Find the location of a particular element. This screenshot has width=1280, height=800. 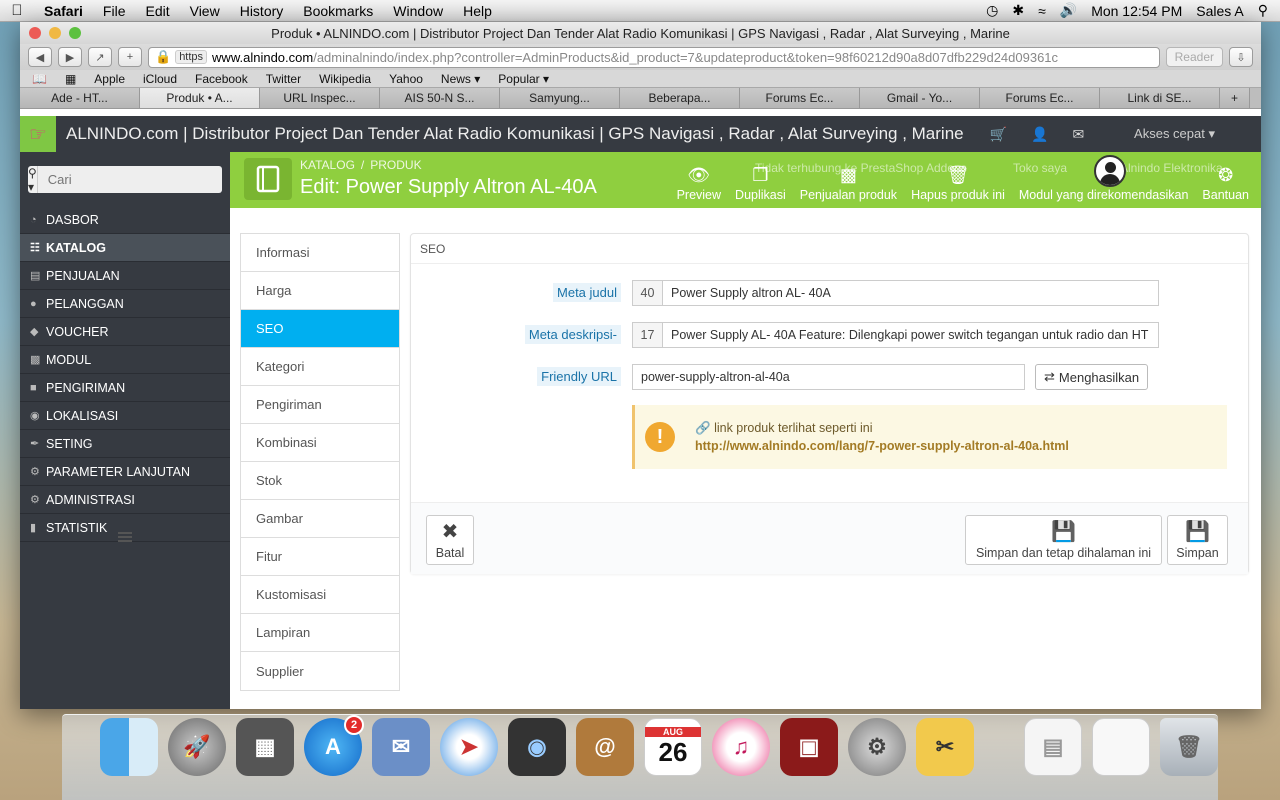

app-store-icon: A2 is located at coordinates (334, 745).